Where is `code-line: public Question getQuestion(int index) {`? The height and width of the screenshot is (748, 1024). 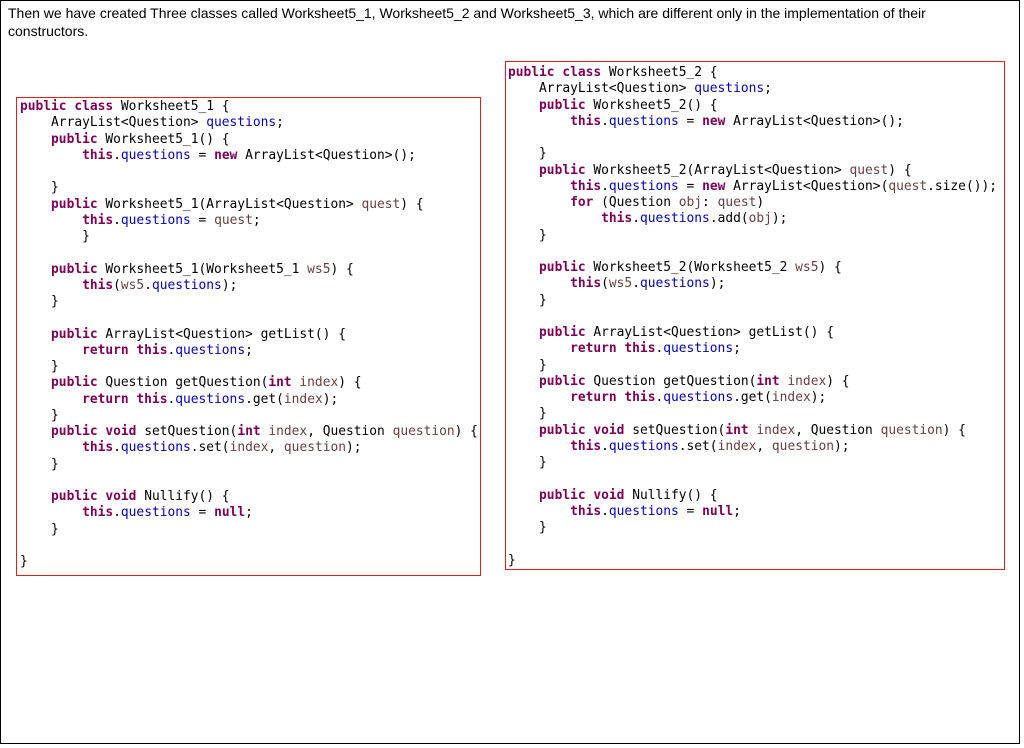 code-line: public Question getQuestion(int index) { is located at coordinates (250, 383).